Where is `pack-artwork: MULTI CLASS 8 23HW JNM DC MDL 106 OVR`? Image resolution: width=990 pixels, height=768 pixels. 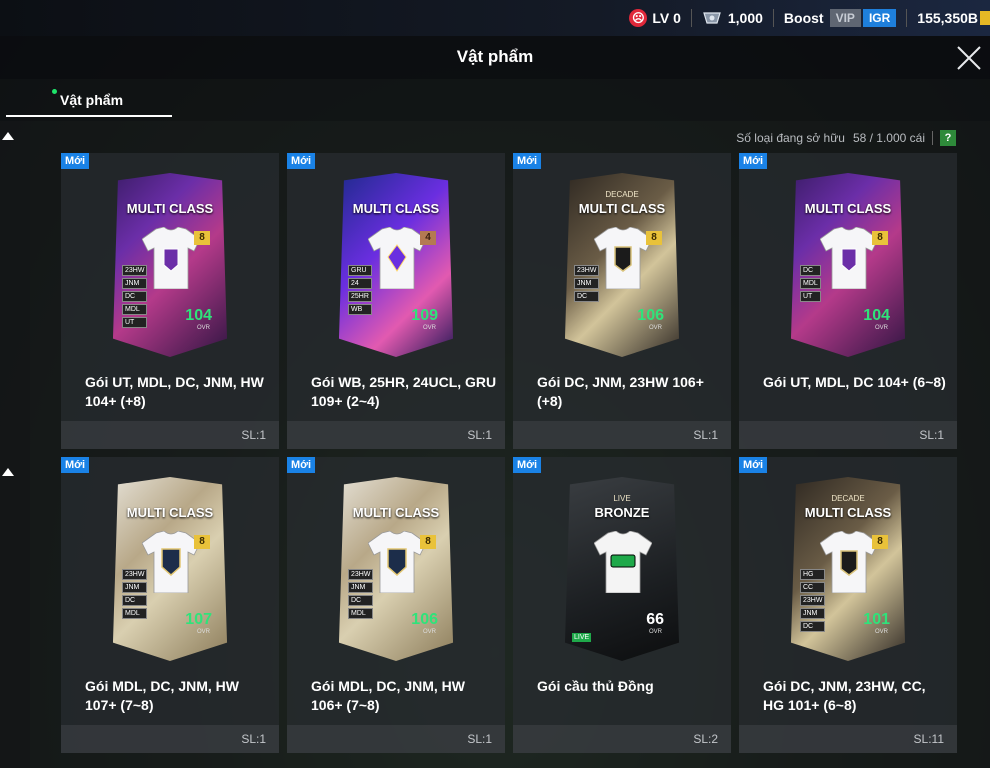 pack-artwork: MULTI CLASS 8 23HW JNM DC MDL 106 OVR is located at coordinates (396, 569).